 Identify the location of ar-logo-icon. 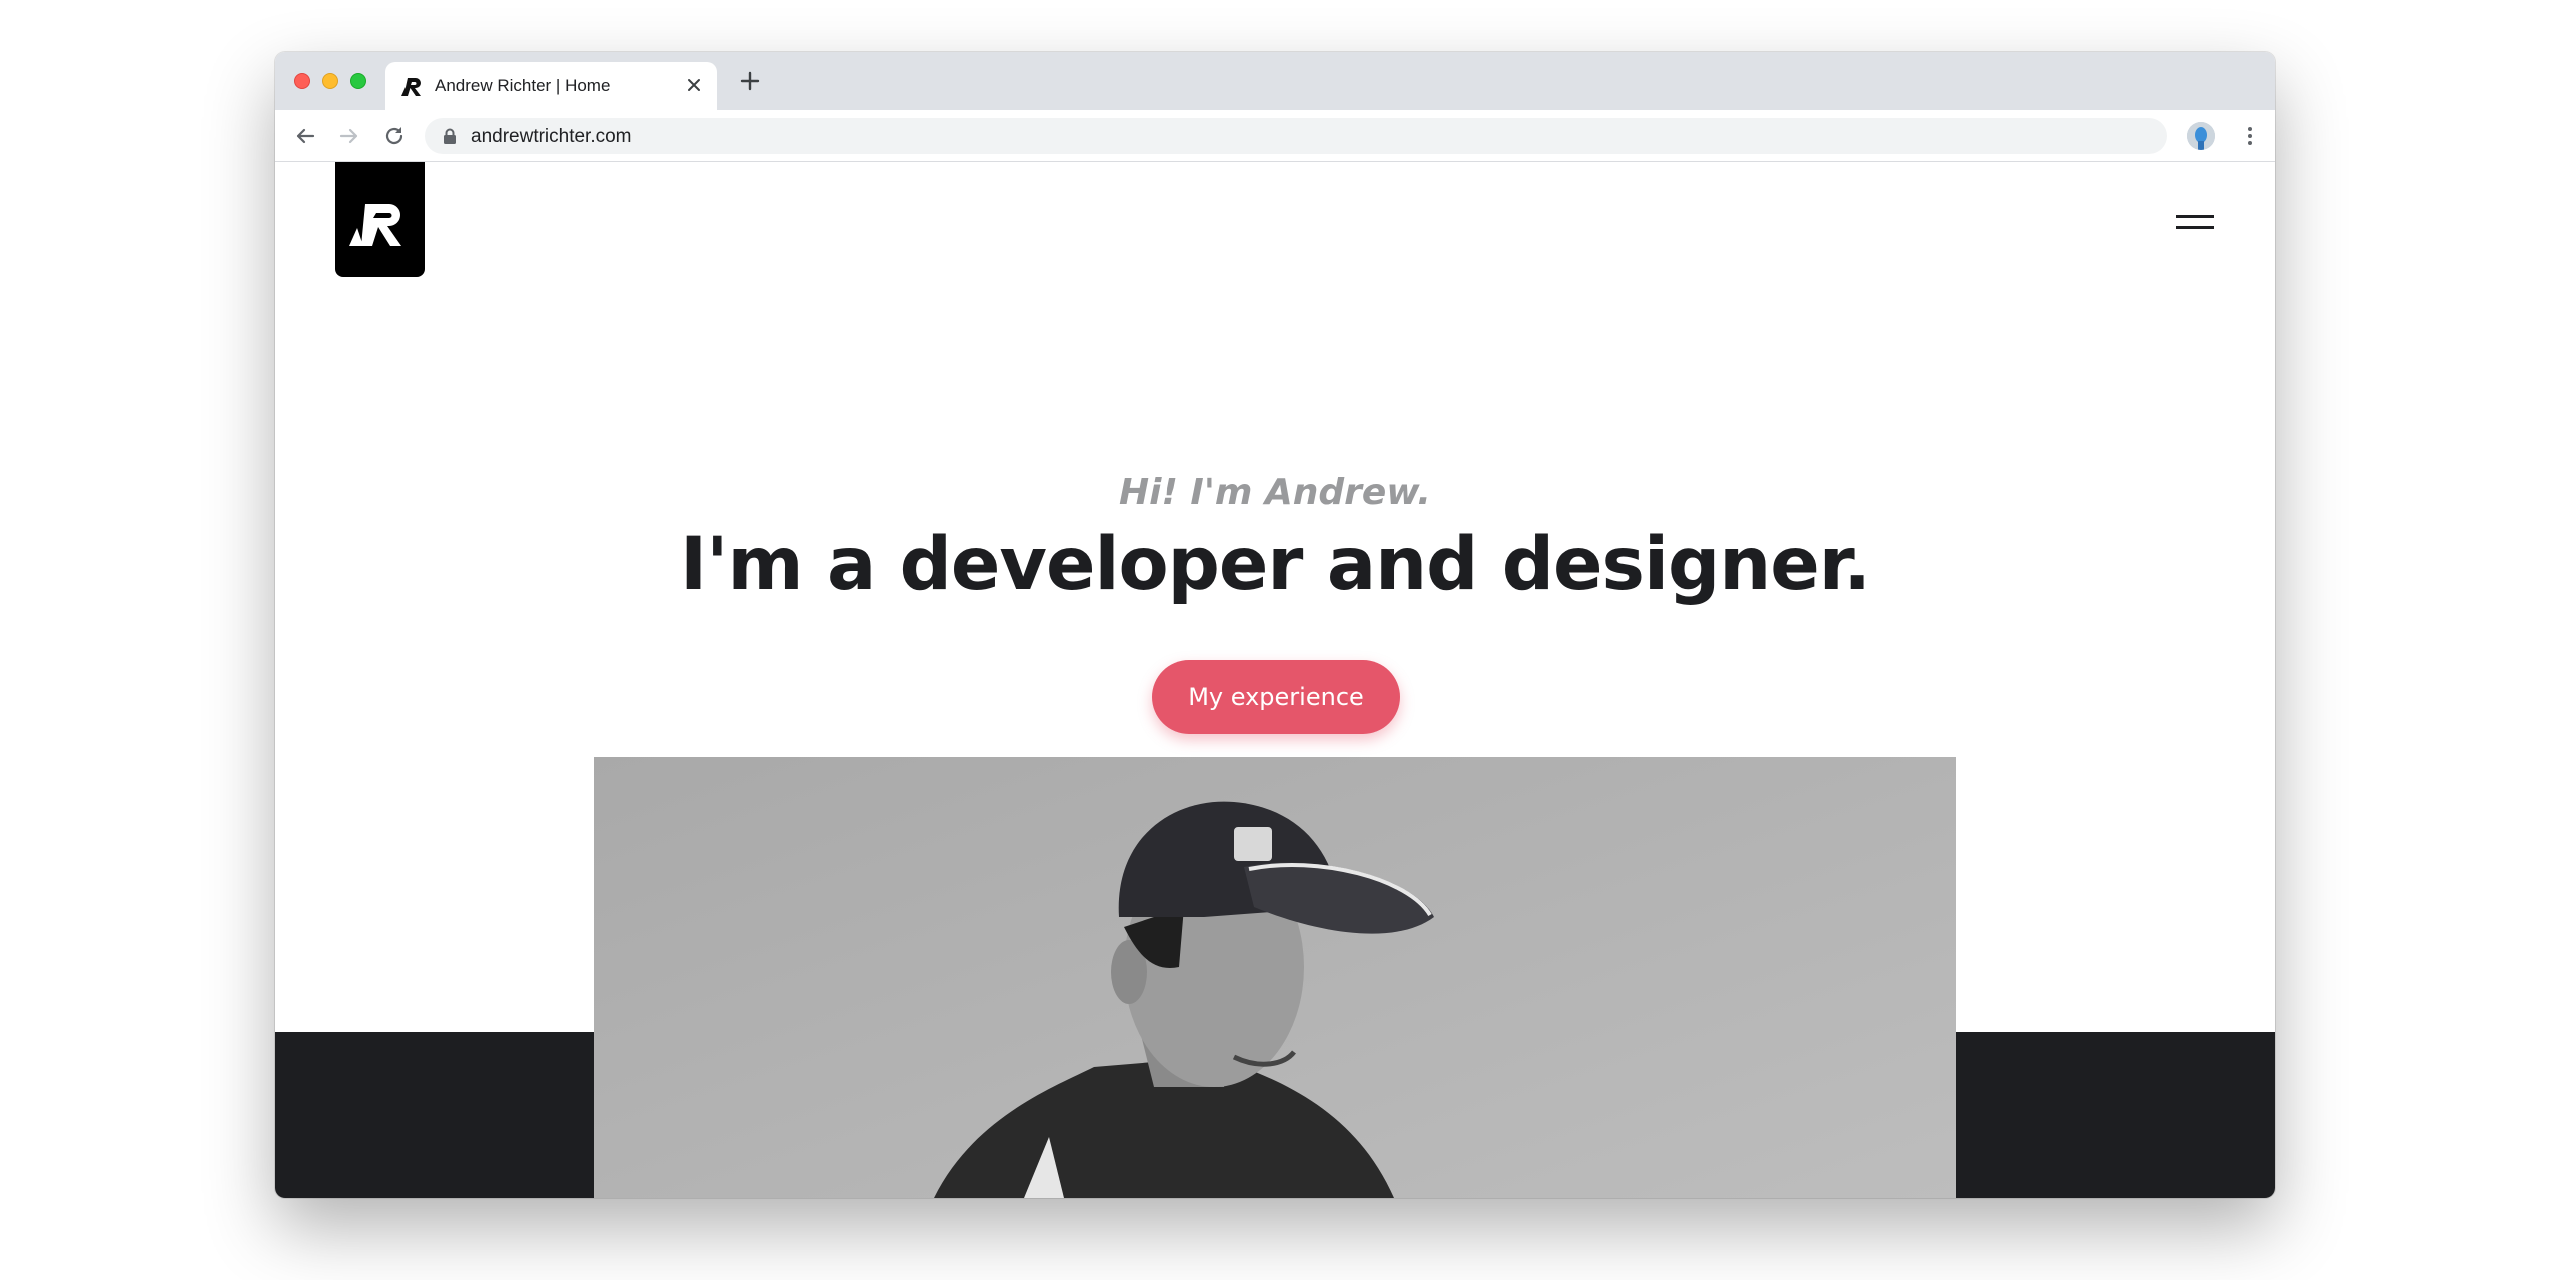
(375, 225).